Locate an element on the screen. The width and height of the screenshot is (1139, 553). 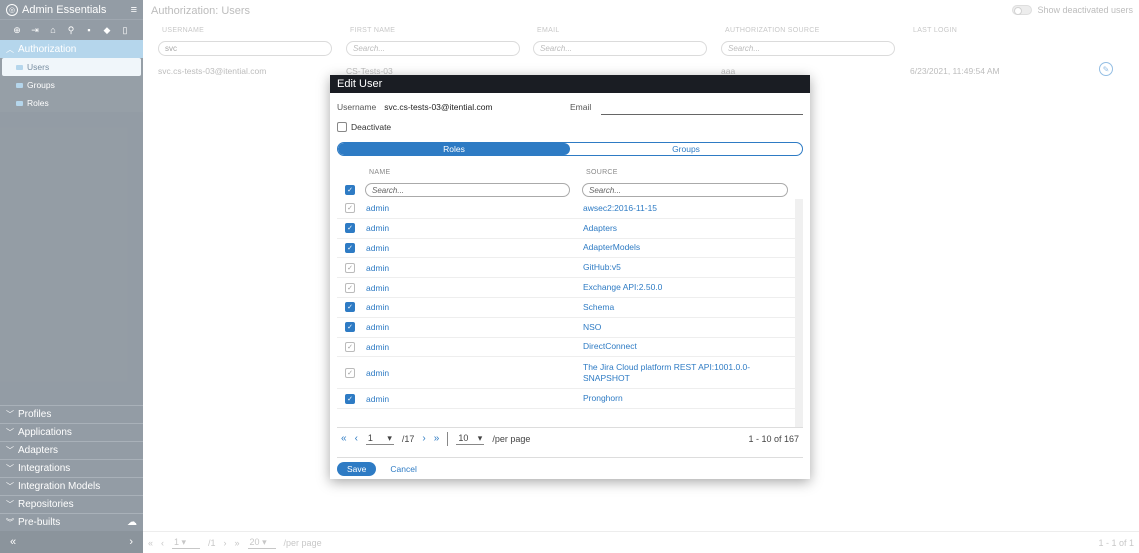
grid-per-page-select: 10 ▾ is located at coordinates (470, 439).